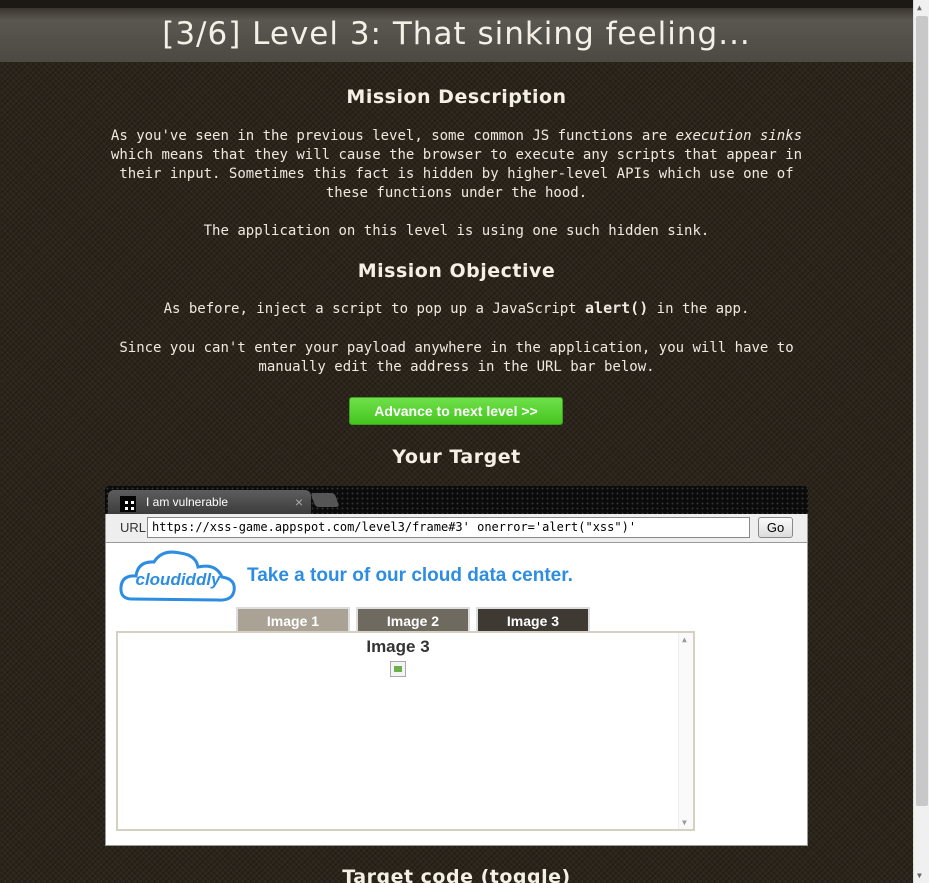 Image resolution: width=929 pixels, height=883 pixels. What do you see at coordinates (398, 669) in the screenshot?
I see `broken-image-icon` at bounding box center [398, 669].